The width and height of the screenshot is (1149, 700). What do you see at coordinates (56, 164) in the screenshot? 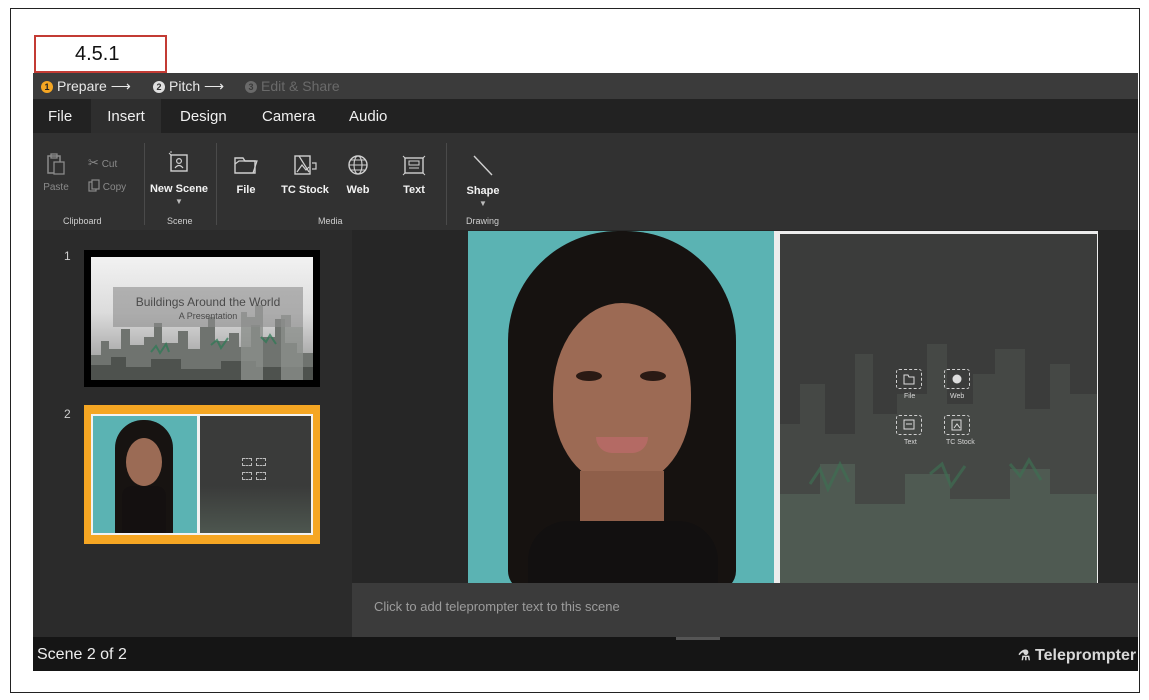
I see `paste-icon` at bounding box center [56, 164].